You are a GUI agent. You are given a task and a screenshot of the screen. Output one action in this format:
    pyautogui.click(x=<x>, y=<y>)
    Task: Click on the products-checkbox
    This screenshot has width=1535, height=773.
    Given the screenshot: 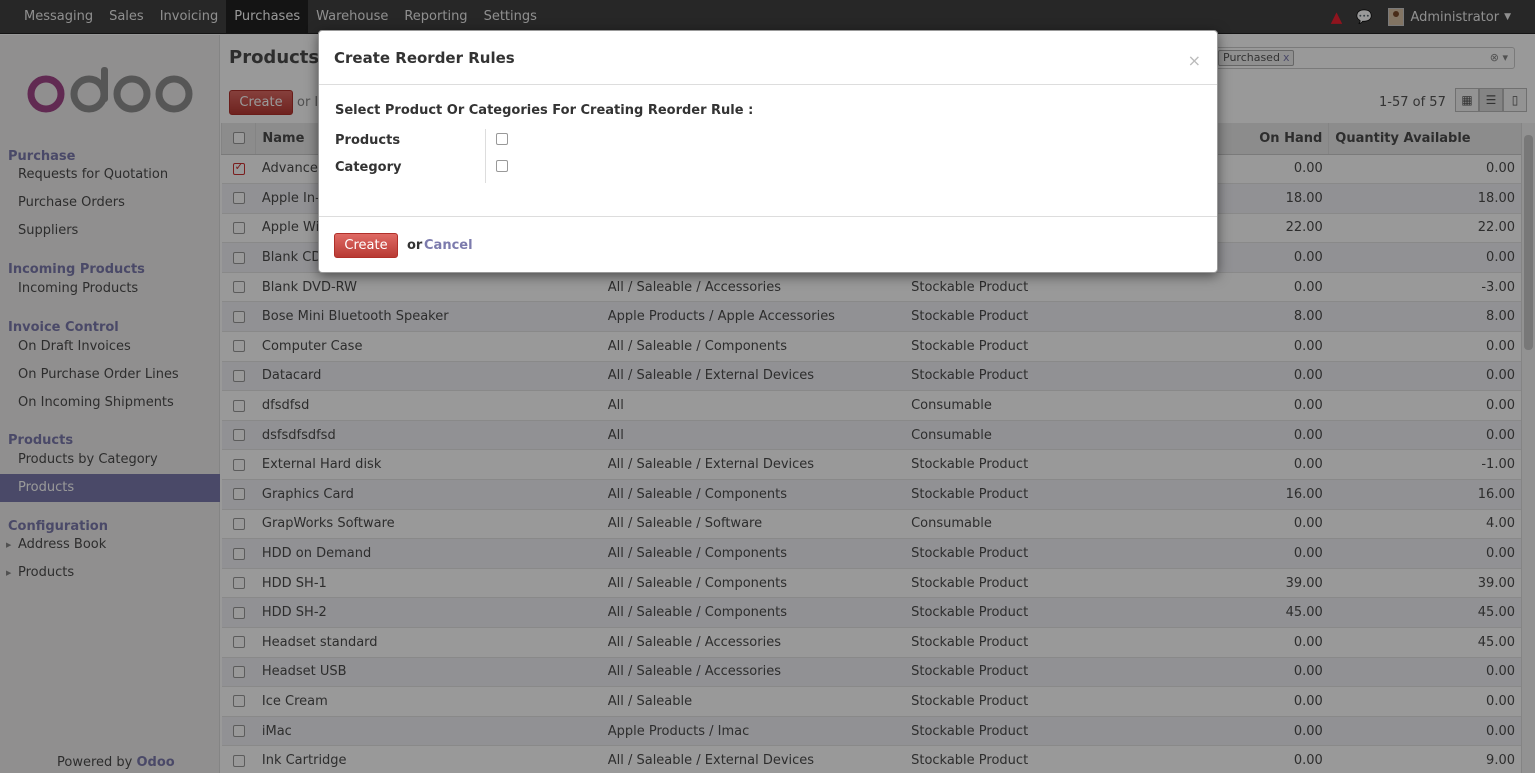 What is the action you would take?
    pyautogui.click(x=502, y=139)
    